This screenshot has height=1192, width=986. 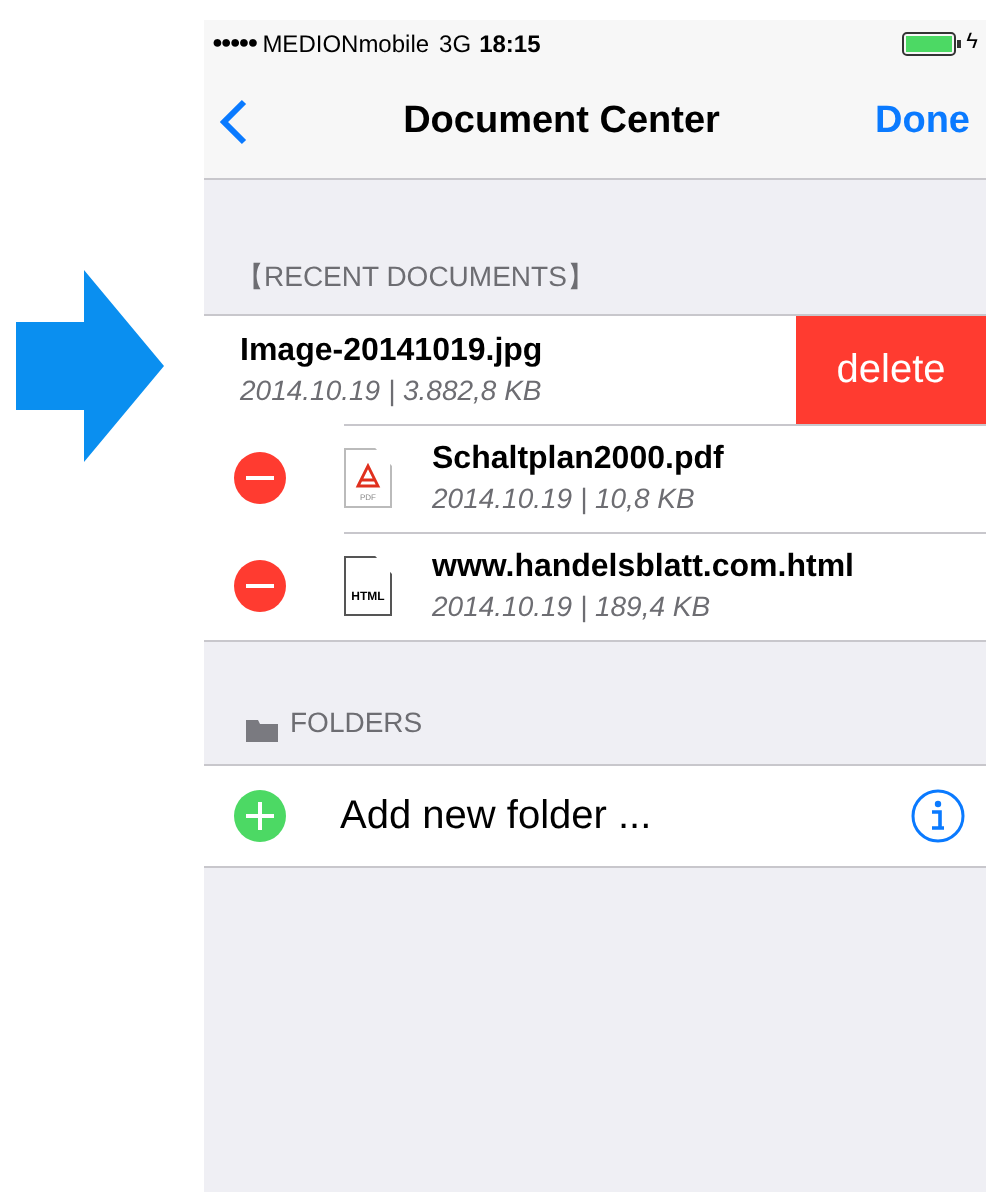 What do you see at coordinates (709, 460) in the screenshot?
I see `file-name: Schaltplan2000.pdf` at bounding box center [709, 460].